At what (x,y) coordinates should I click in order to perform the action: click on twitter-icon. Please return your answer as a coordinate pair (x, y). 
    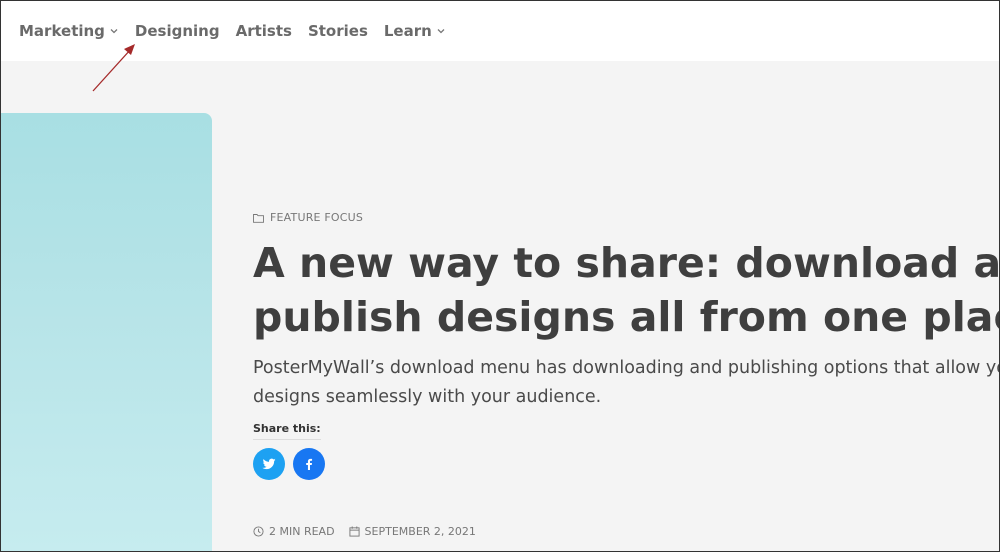
    Looking at the image, I should click on (269, 464).